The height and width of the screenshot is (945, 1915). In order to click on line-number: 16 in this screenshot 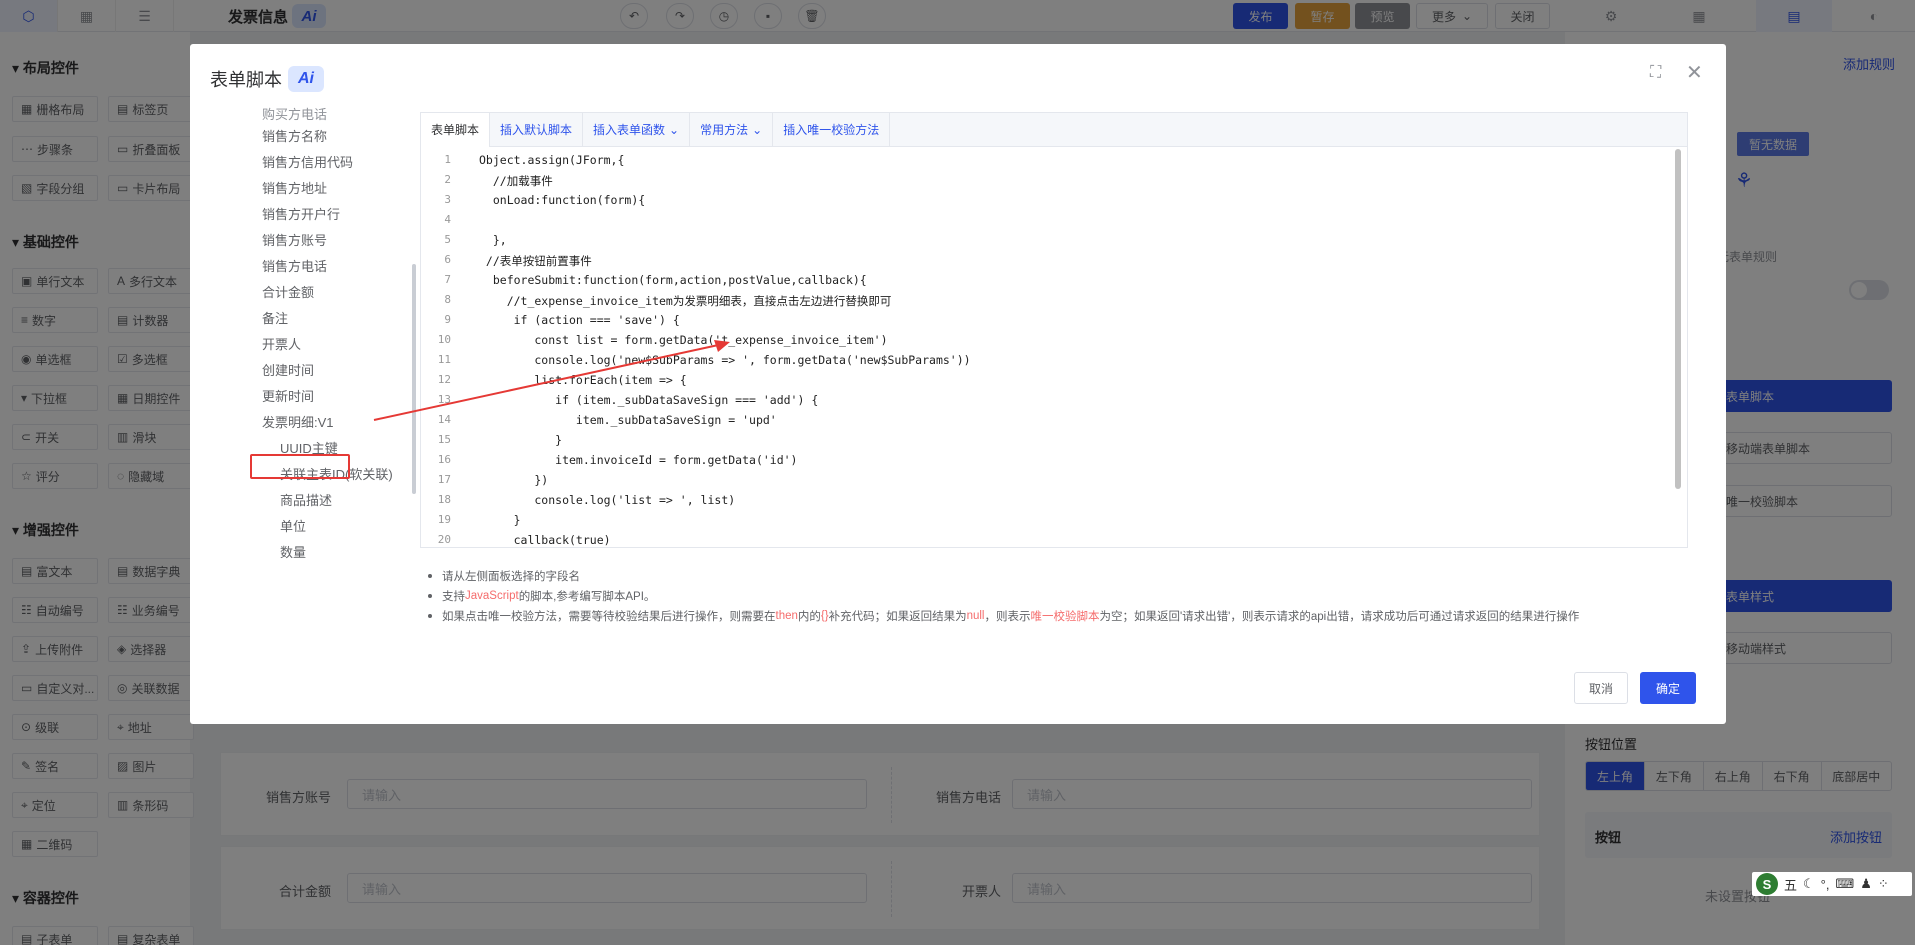, I will do `click(444, 459)`.